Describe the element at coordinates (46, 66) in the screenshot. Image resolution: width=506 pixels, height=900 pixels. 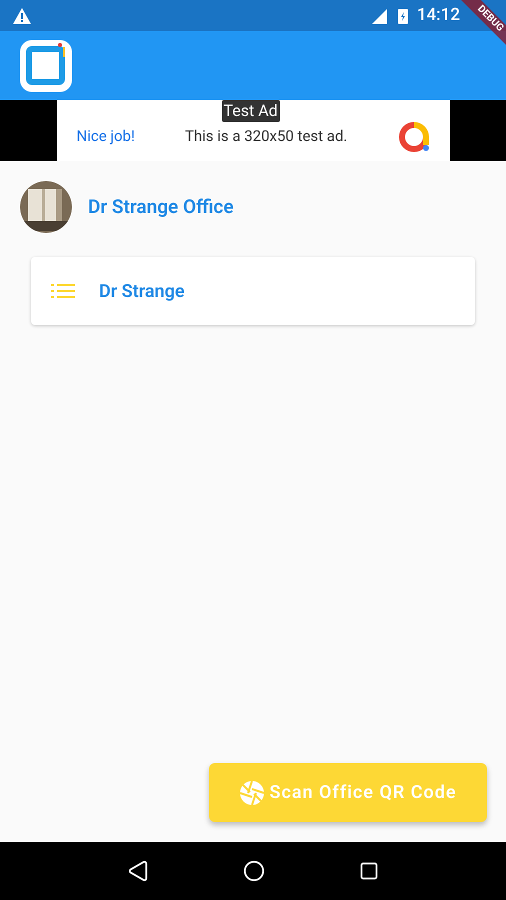
I see `app-logo-icon` at that location.